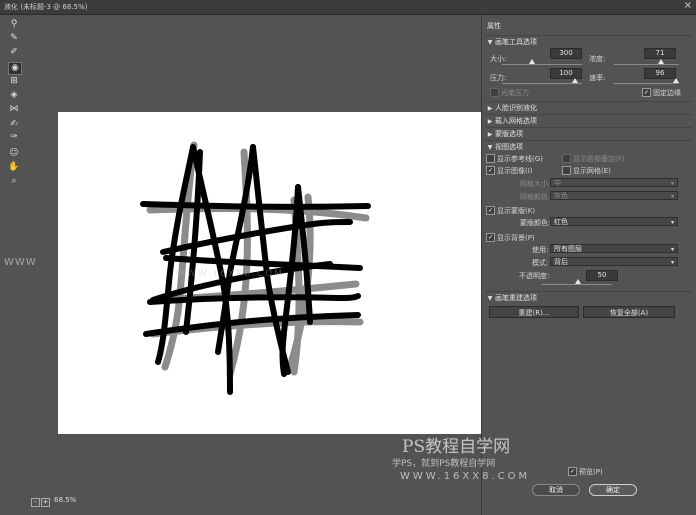  What do you see at coordinates (465, 476) in the screenshot?
I see `watermark-url: WWW.16XX8.COM` at bounding box center [465, 476].